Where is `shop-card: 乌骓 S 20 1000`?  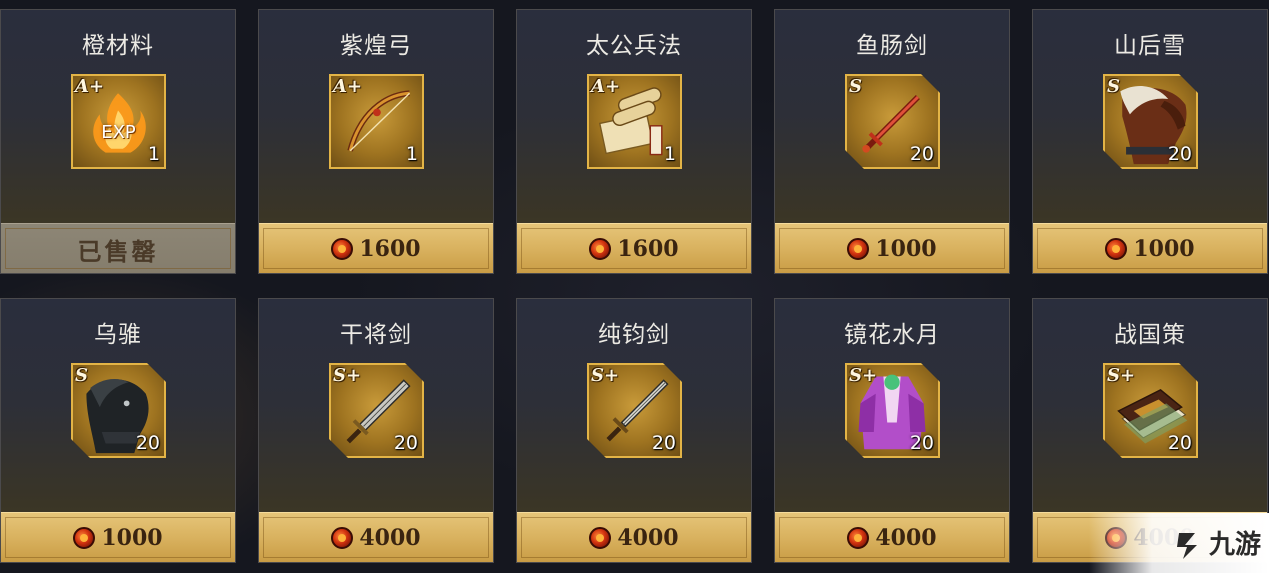 shop-card: 乌骓 S 20 1000 is located at coordinates (118, 430).